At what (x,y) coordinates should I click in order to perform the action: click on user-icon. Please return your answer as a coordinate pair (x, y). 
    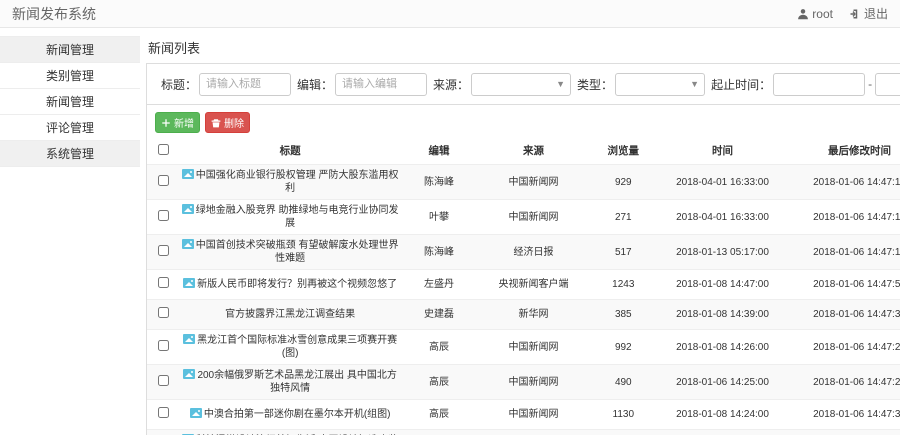
    Looking at the image, I should click on (803, 13).